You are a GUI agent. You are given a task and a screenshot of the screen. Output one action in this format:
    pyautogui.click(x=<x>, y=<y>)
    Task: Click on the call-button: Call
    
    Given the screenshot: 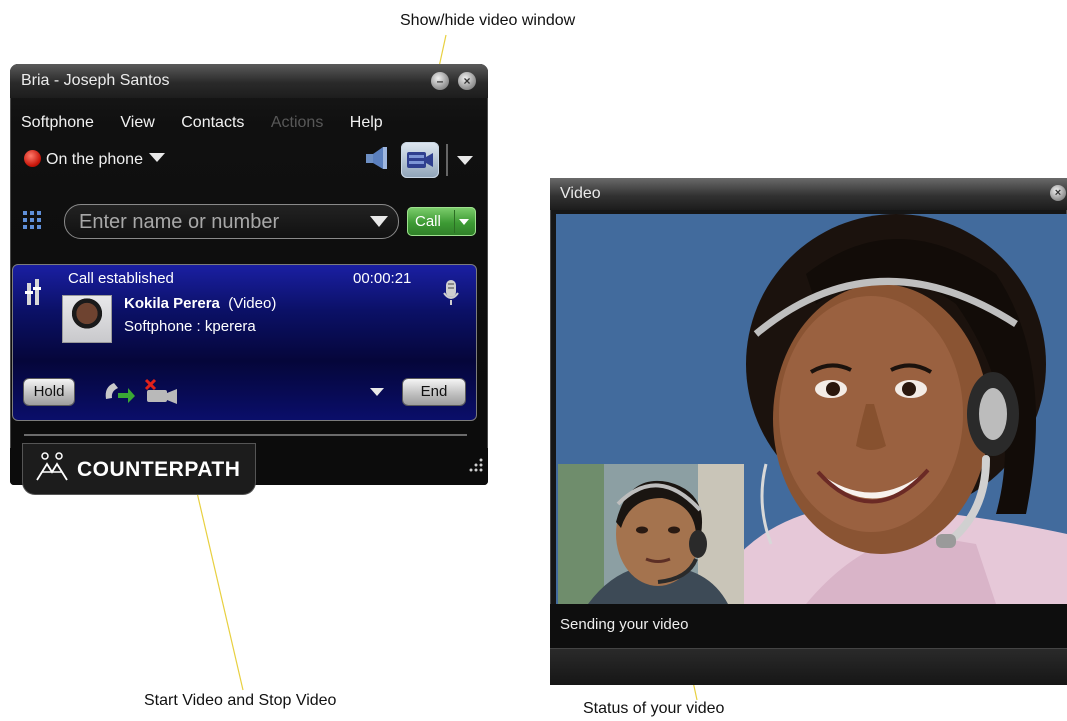 What is the action you would take?
    pyautogui.click(x=441, y=221)
    